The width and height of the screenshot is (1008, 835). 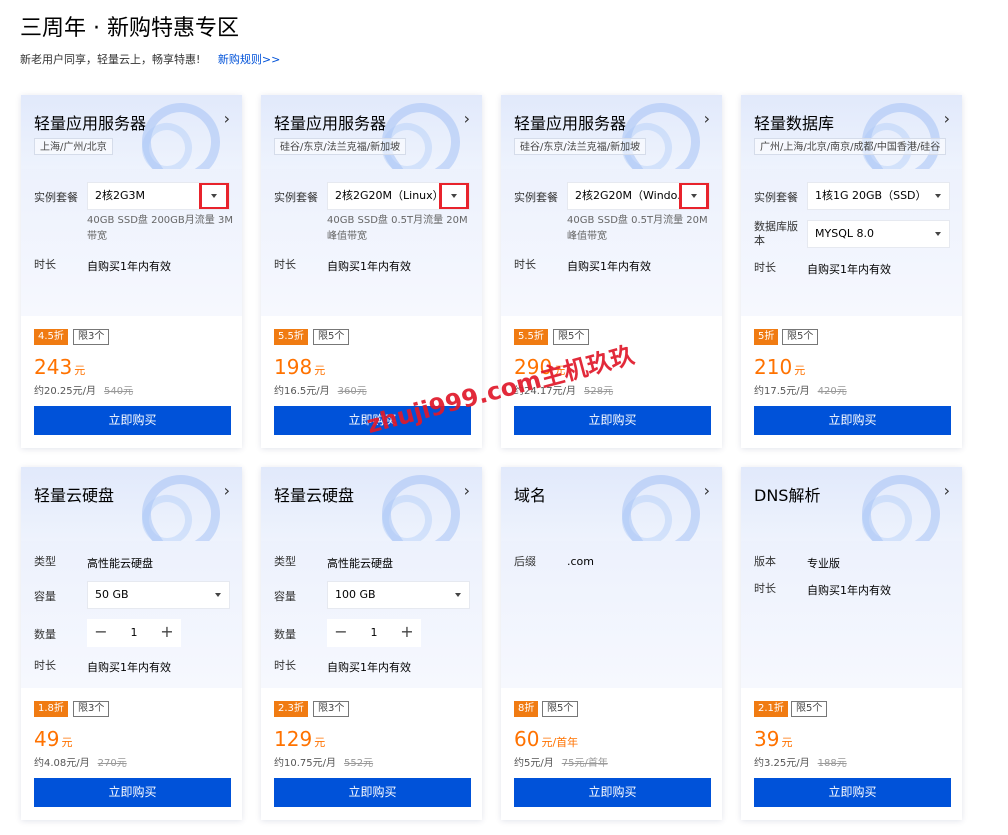 I want to click on monthly-price: 约4.08元/月 270元, so click(x=80, y=761).